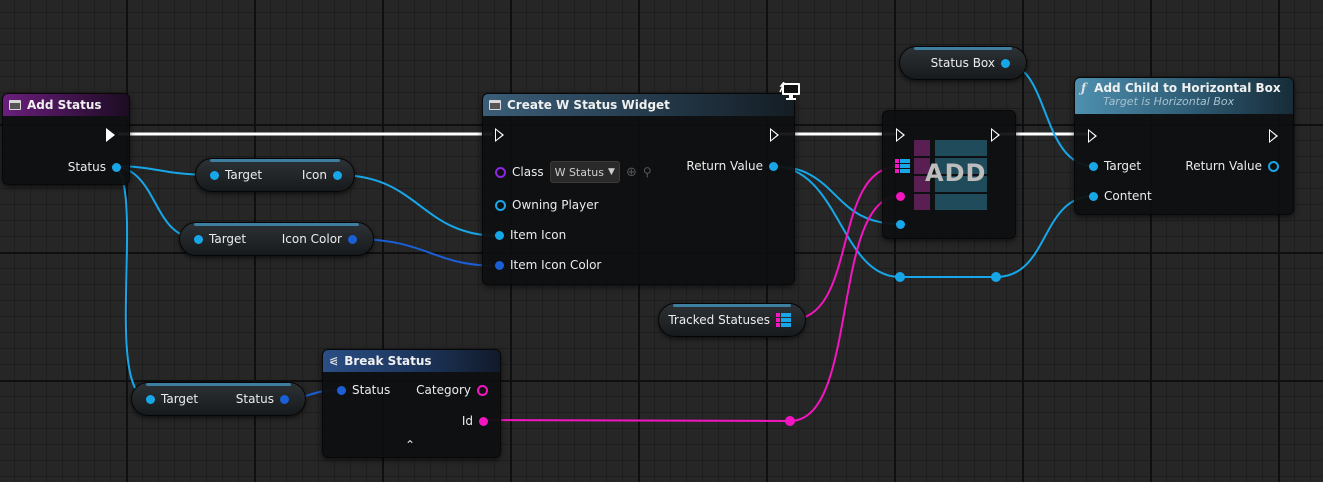 This screenshot has height=482, width=1323. I want to click on pin-label: Category, so click(443, 390).